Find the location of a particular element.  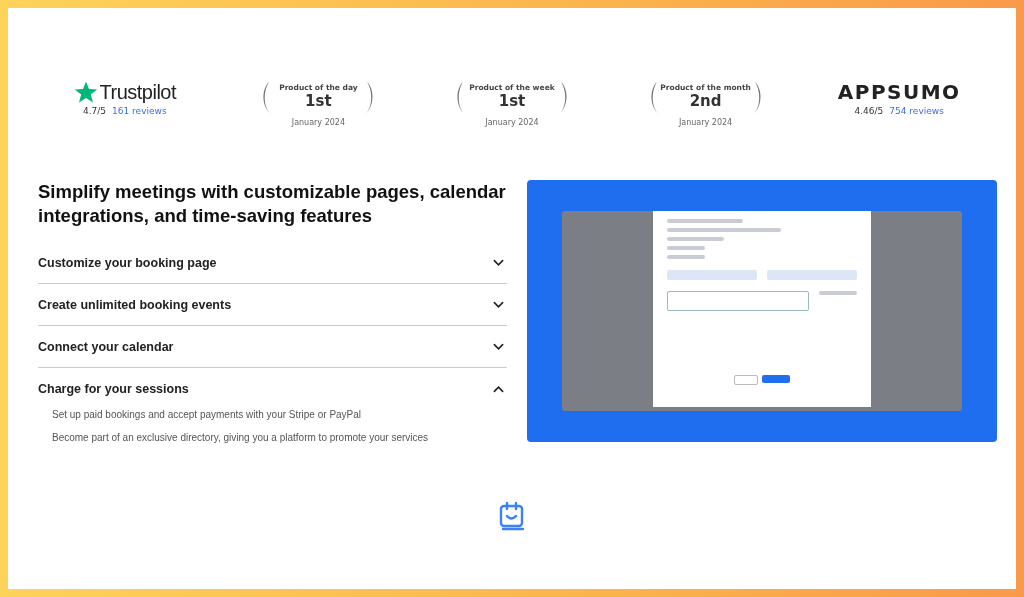

feature-description: Set up paid bookings and accept payments with your Stripe or PayPal is located at coordinates (207, 414).